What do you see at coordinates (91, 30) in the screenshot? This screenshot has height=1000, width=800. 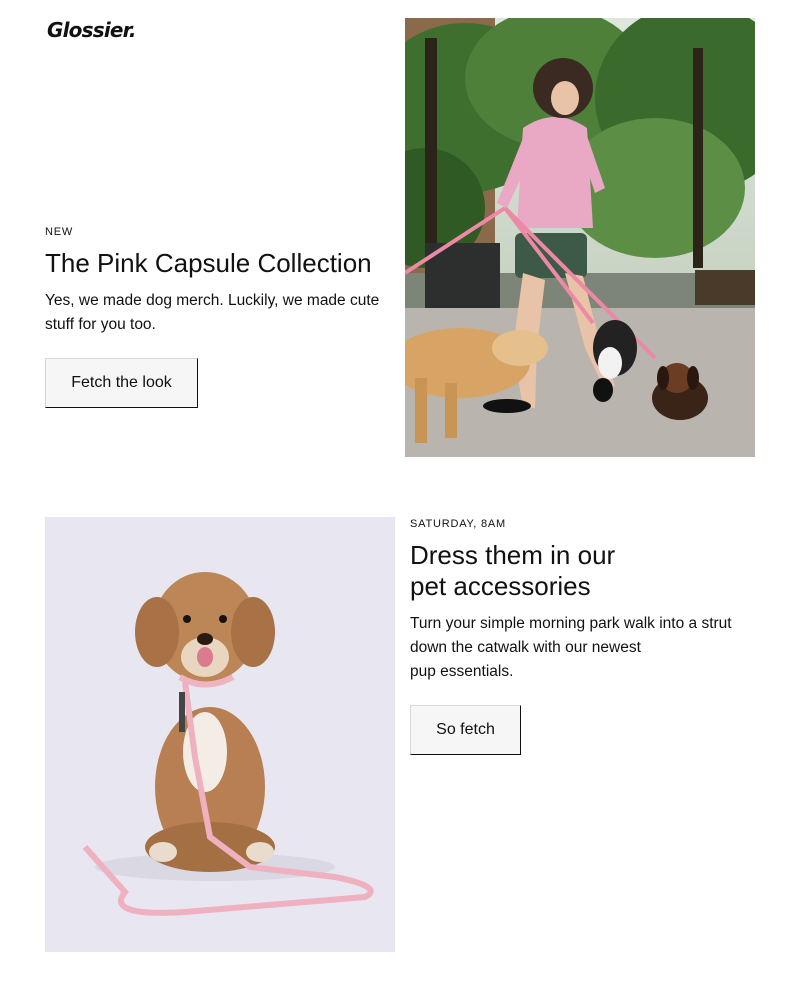 I see `brand-logo: Glossier.` at bounding box center [91, 30].